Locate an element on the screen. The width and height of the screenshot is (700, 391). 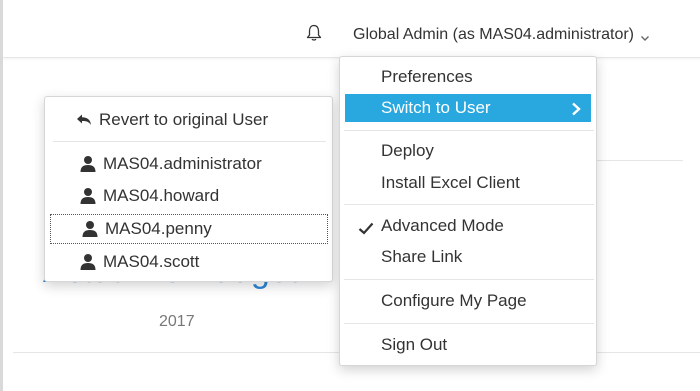
menu-item-label: Switch to User is located at coordinates (436, 107).